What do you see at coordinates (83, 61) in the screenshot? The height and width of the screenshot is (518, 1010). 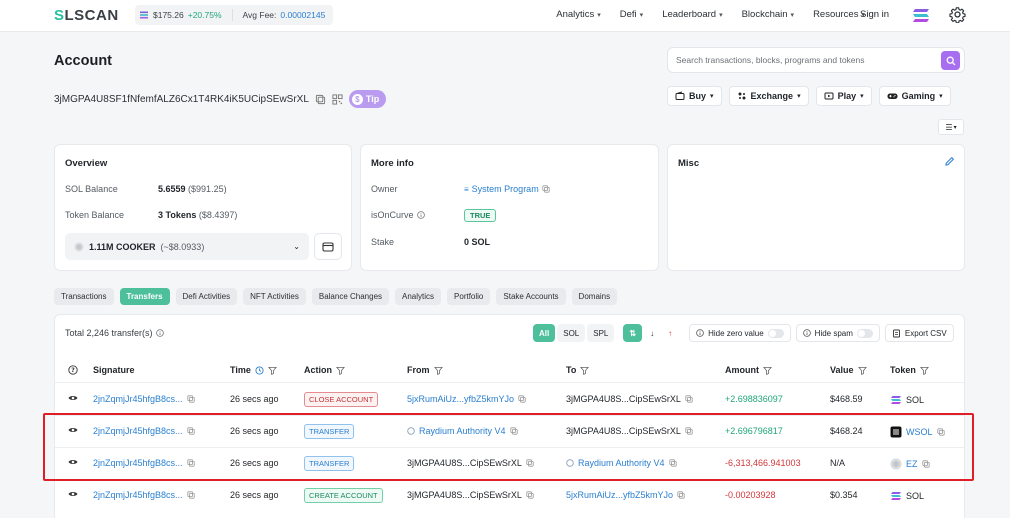 I see `page-title: Account` at bounding box center [83, 61].